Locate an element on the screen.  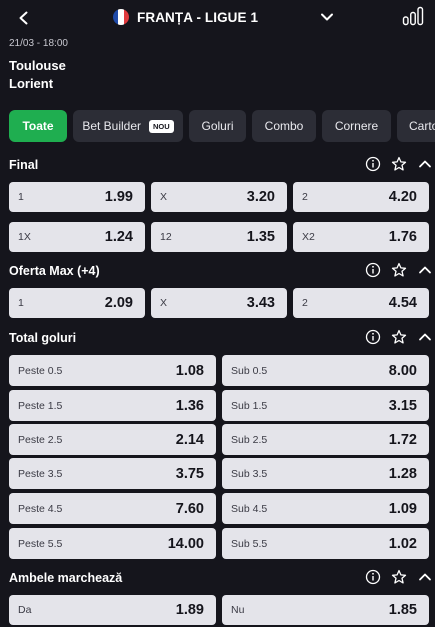
away-team: Lorient is located at coordinates (31, 83).